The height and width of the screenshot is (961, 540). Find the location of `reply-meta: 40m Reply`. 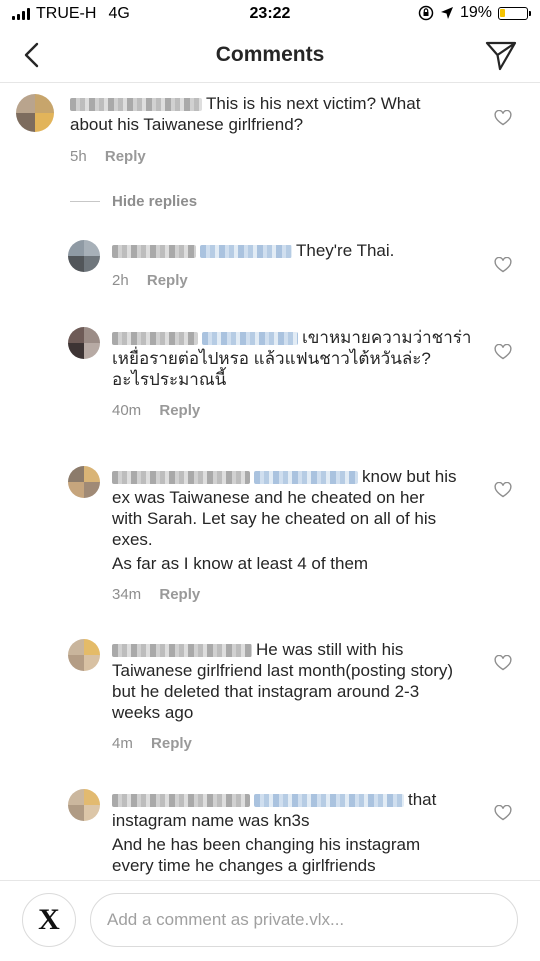

reply-meta: 40m Reply is located at coordinates (292, 410).